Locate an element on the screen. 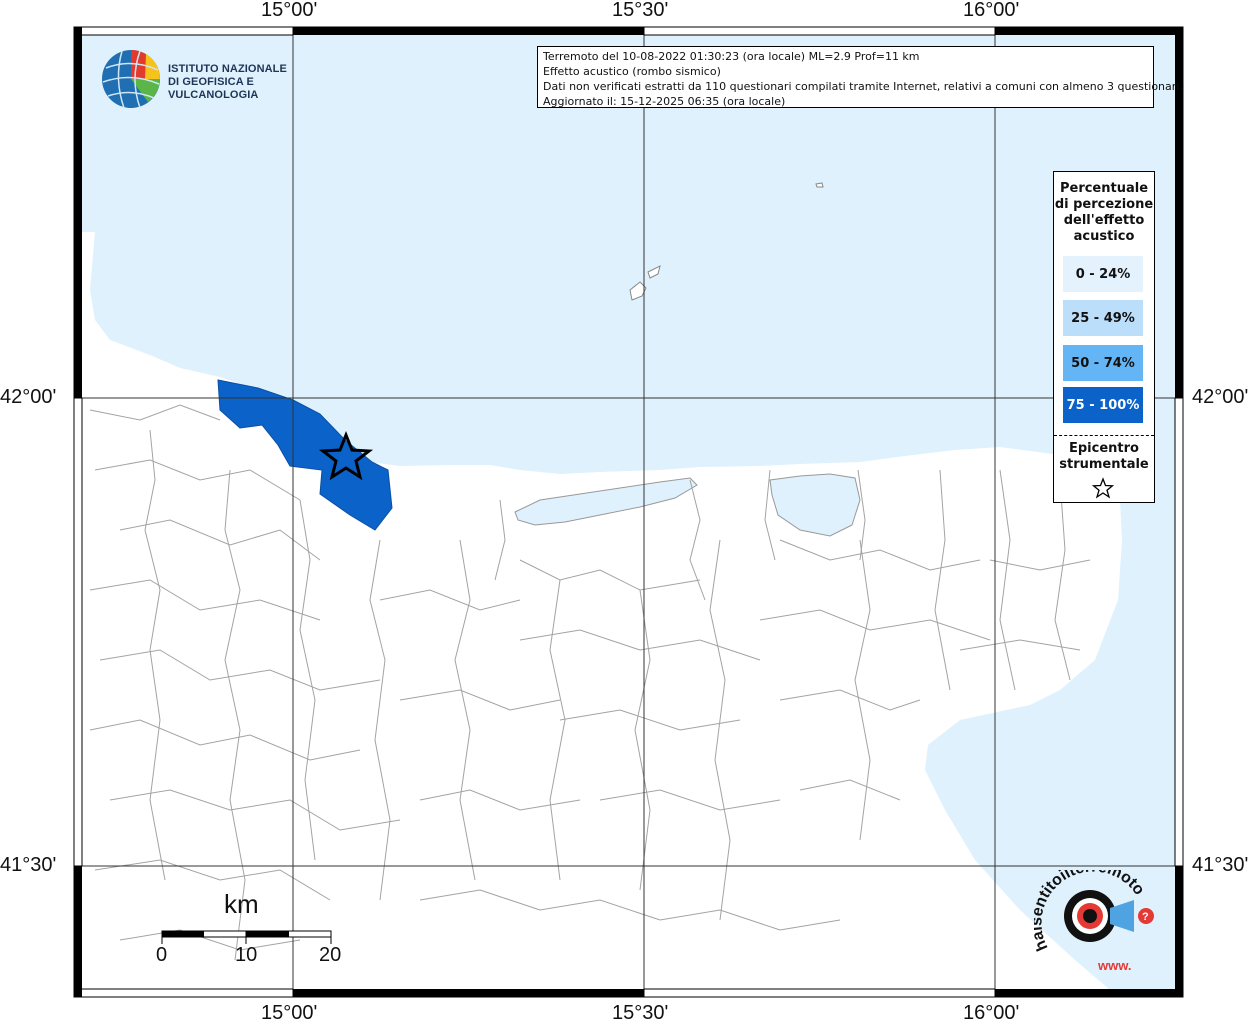 The image size is (1256, 1025). legend-label-75-100: 75 - 100% is located at coordinates (1103, 405).